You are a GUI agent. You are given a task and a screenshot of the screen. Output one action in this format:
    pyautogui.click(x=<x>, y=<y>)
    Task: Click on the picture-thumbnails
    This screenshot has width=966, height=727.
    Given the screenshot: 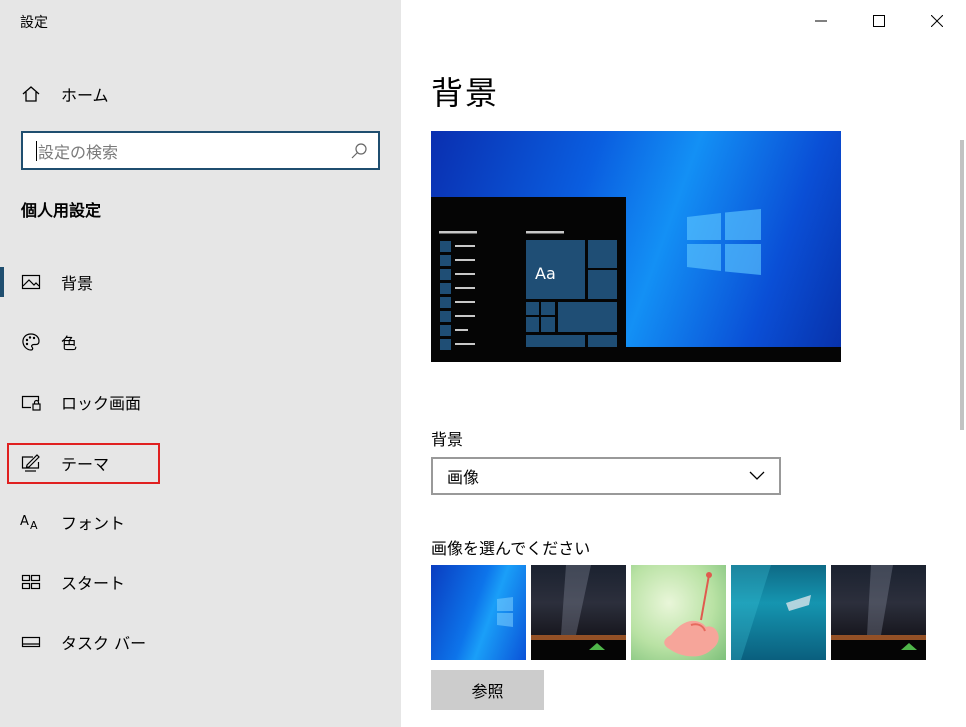 What is the action you would take?
    pyautogui.click(x=678, y=612)
    